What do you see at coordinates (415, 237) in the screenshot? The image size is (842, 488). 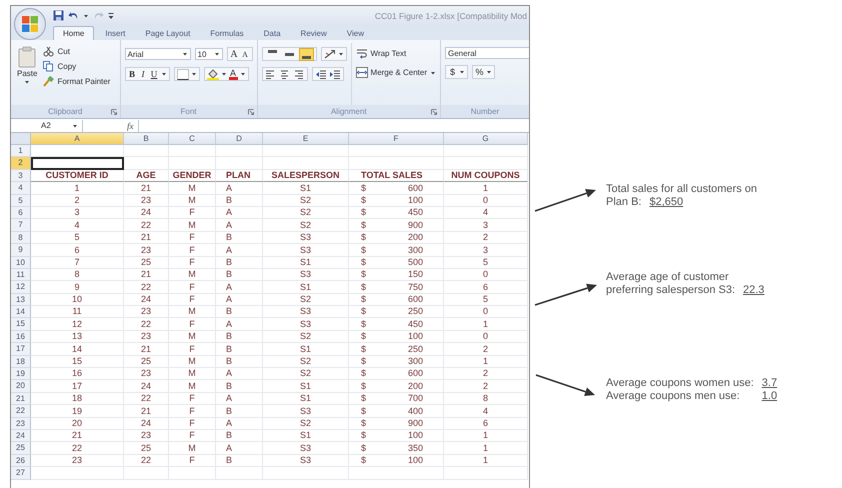 I see `amount-text: 200` at bounding box center [415, 237].